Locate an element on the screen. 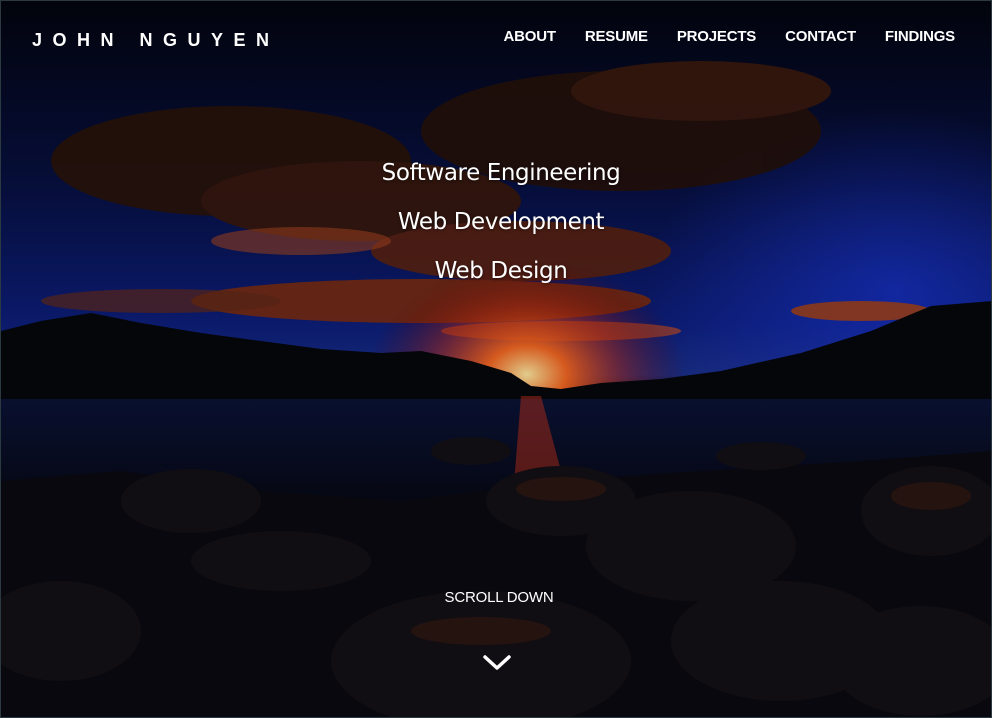 The width and height of the screenshot is (992, 718). nav-link-findings: FINDINGS is located at coordinates (920, 36).